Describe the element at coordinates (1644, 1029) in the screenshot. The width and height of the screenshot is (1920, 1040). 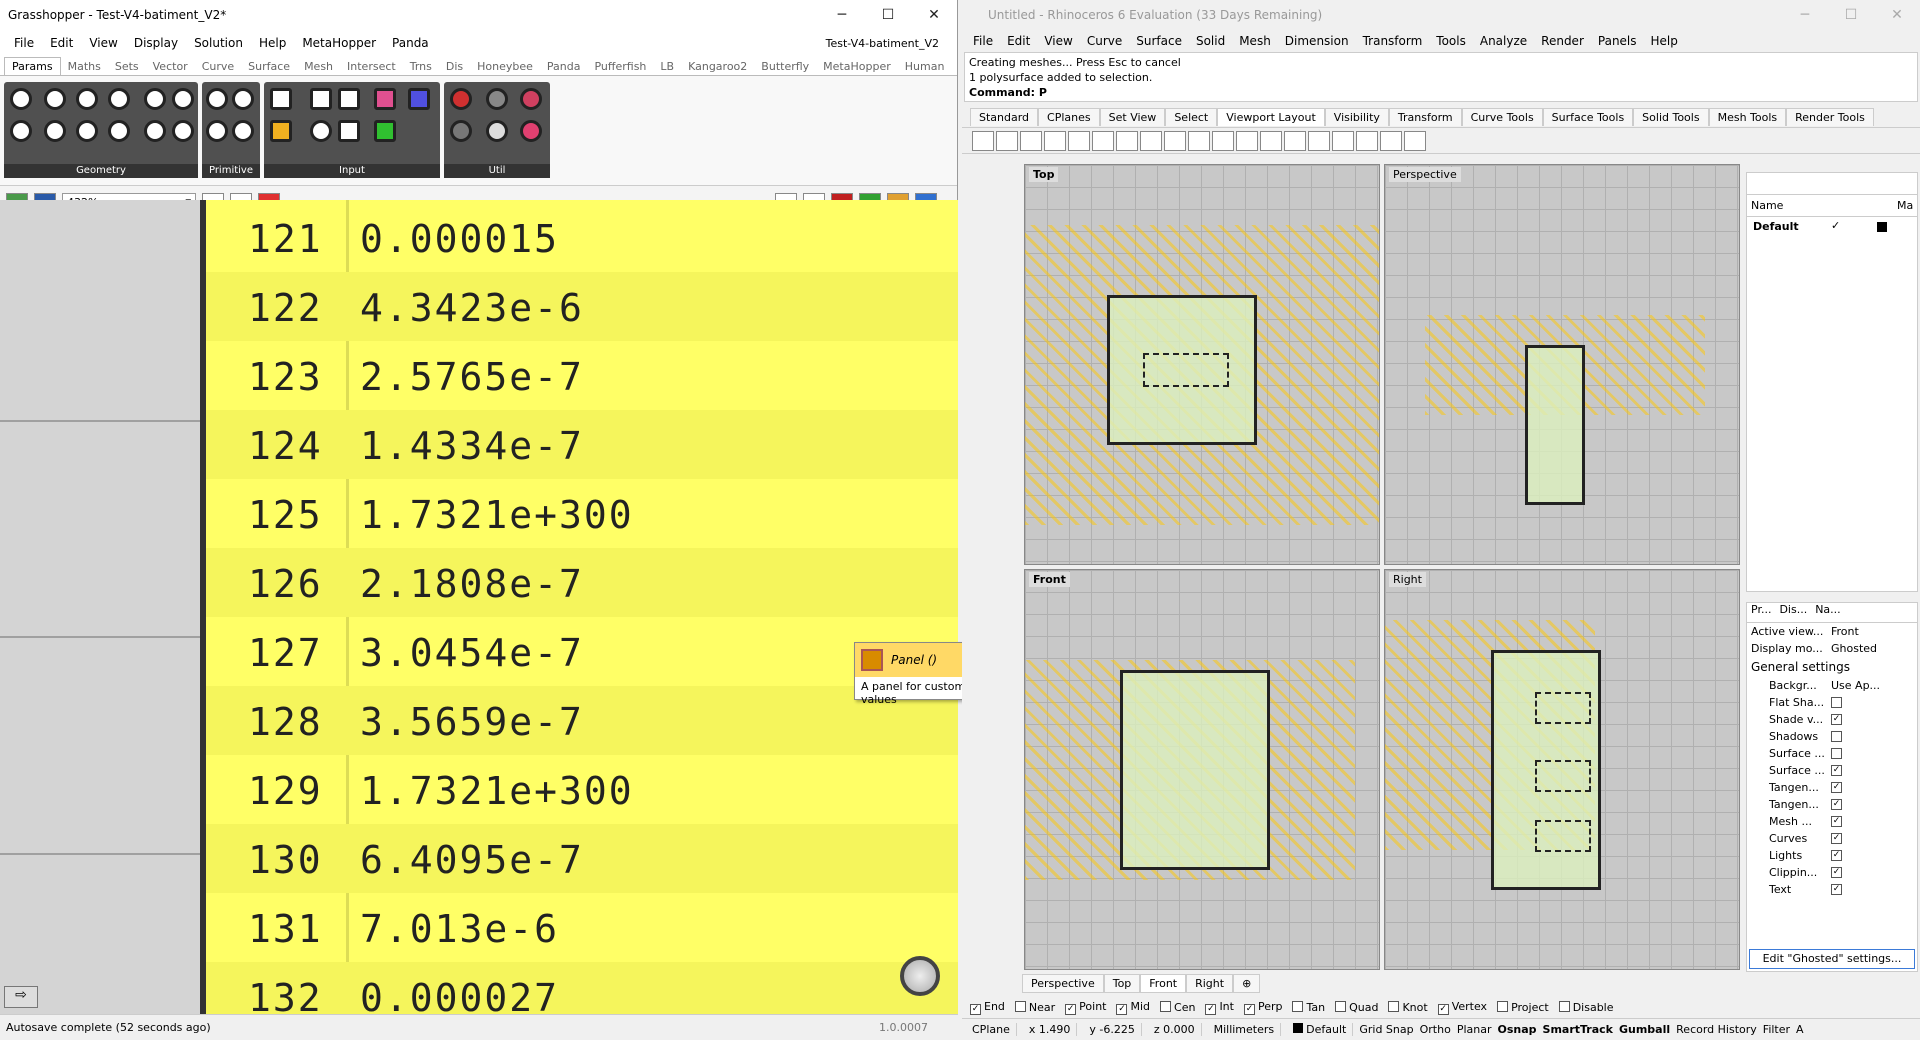
I see `status-gumball: Gumball` at that location.